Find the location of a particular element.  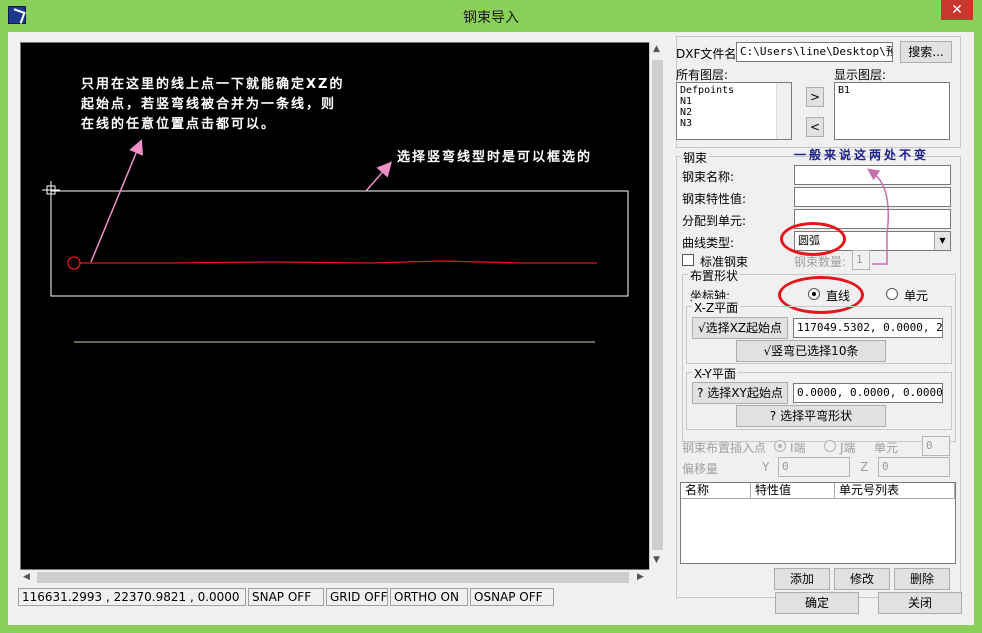

all-layers-label: 所有图层: is located at coordinates (702, 75).